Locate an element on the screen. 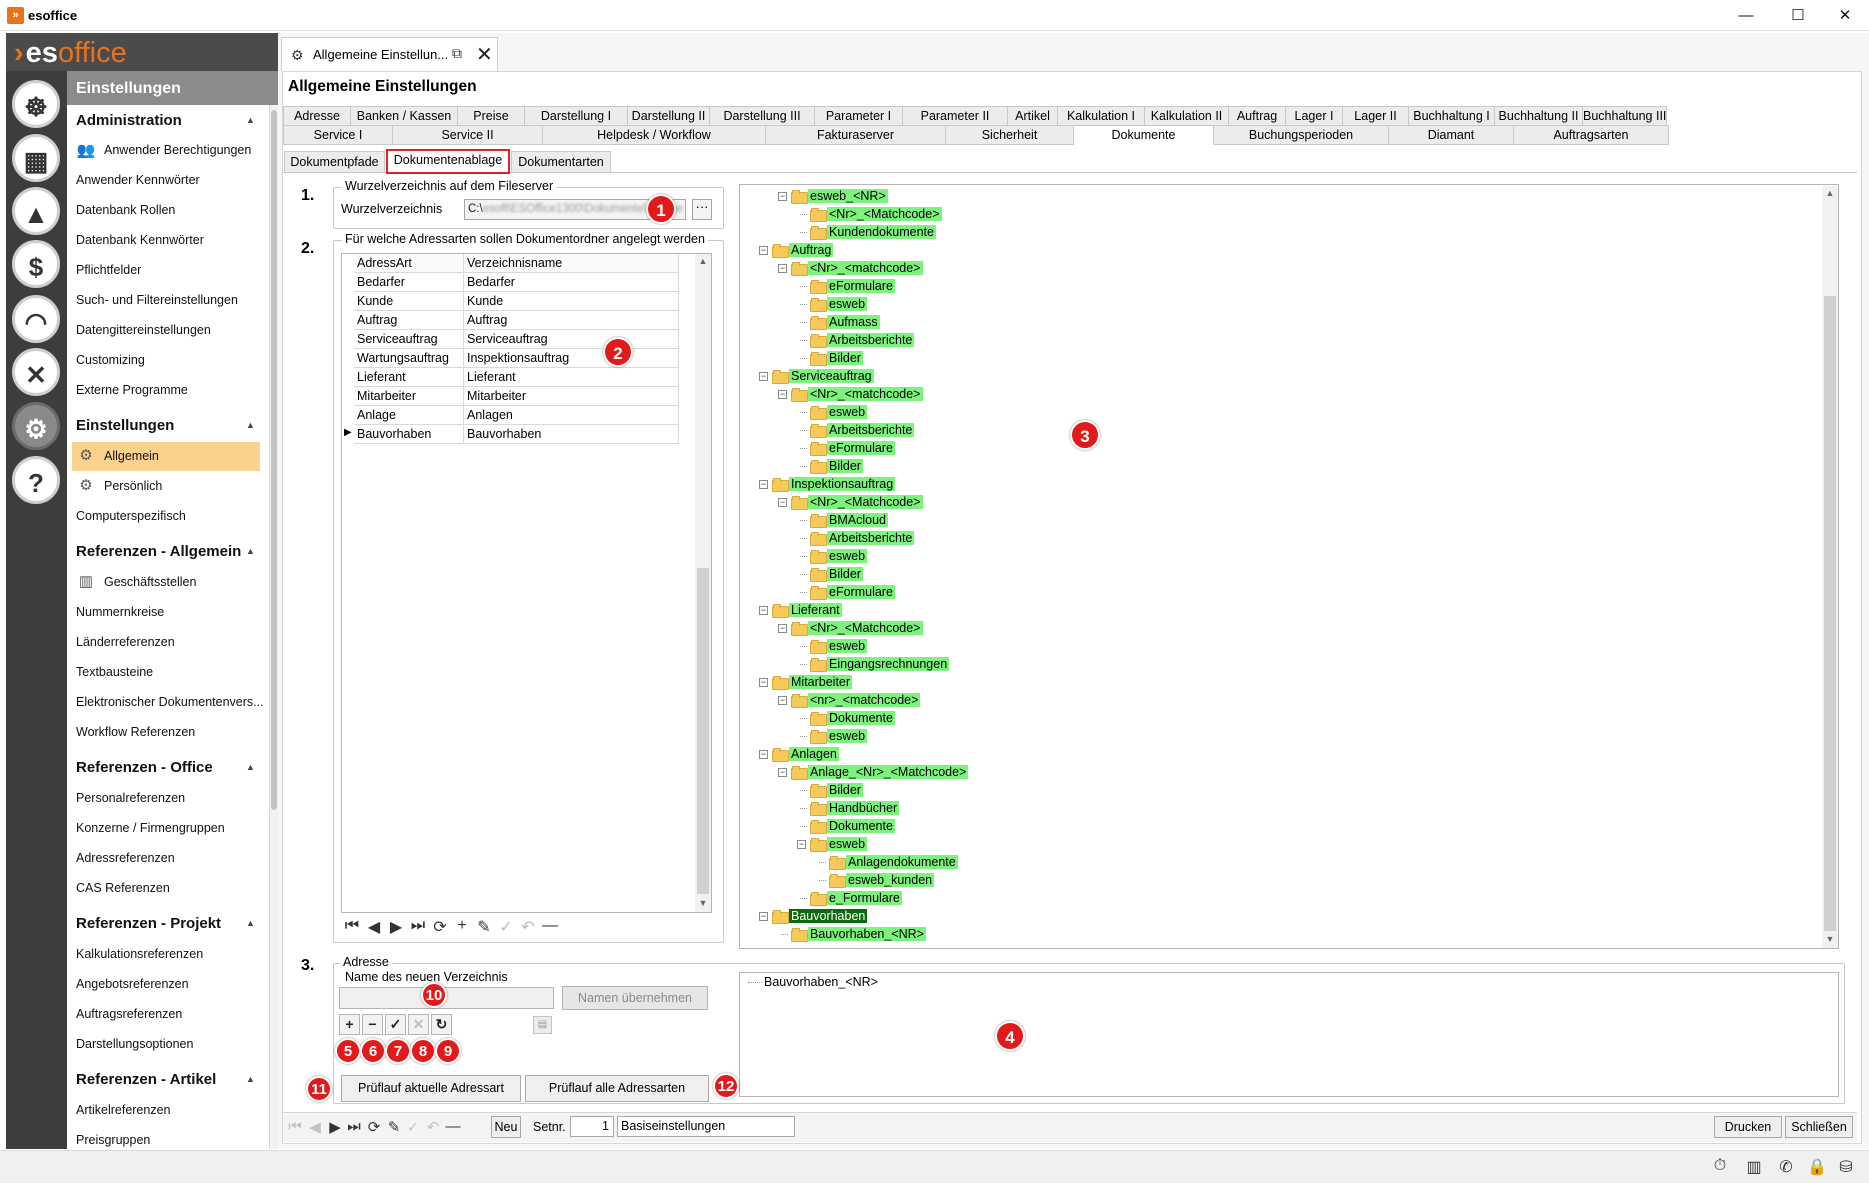 The image size is (1869, 1183). tab-banken-kassen: Banken / Kassen is located at coordinates (404, 116).